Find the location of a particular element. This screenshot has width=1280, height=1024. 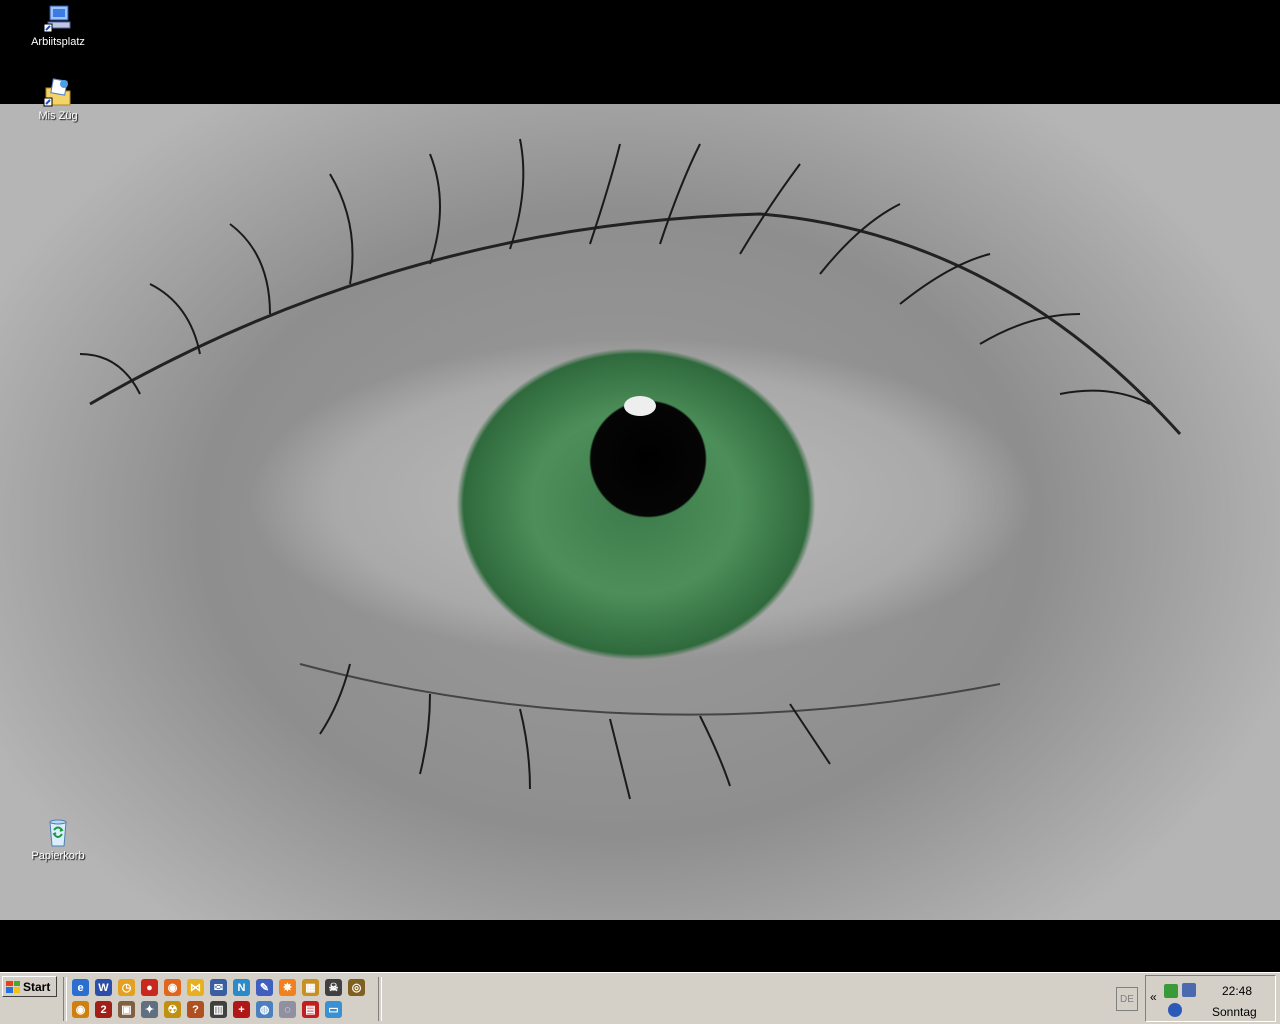

clock-app-icon: ◷ is located at coordinates (126, 987).